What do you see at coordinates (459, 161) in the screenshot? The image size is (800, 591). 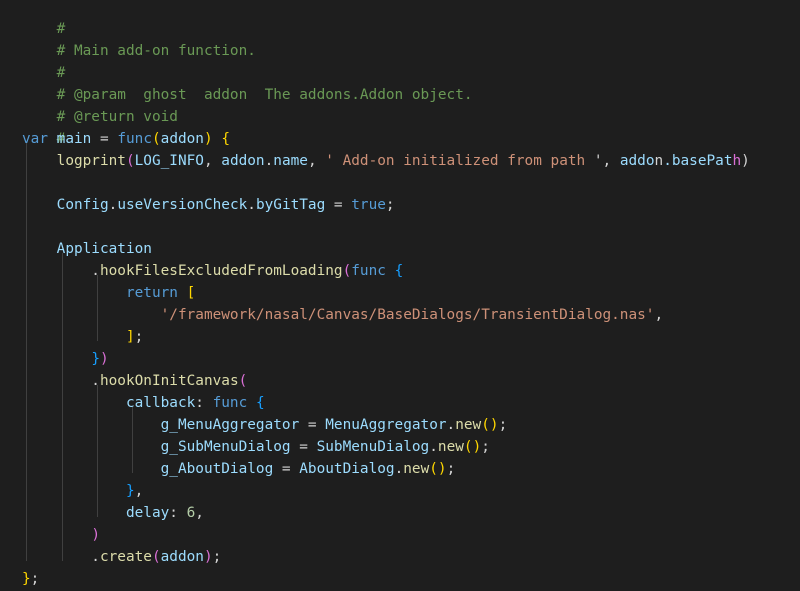 I see `string-token: ' Add-on initialized from path` at bounding box center [459, 161].